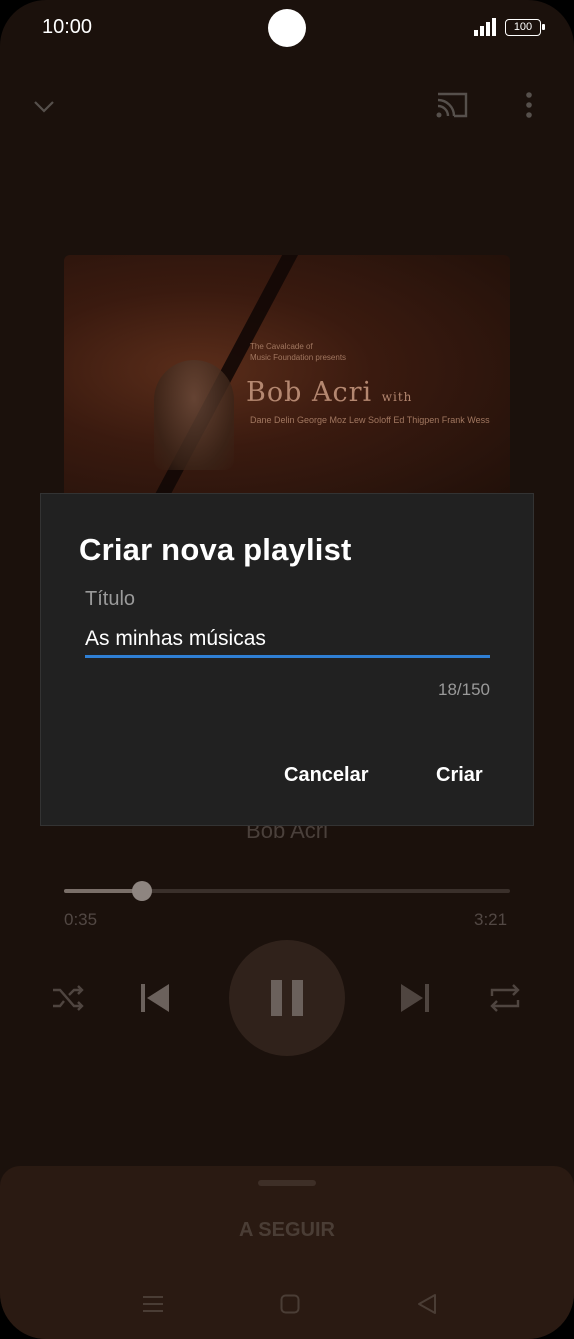 This screenshot has width=574, height=1339. I want to click on shuffle-icon, so click(68, 998).